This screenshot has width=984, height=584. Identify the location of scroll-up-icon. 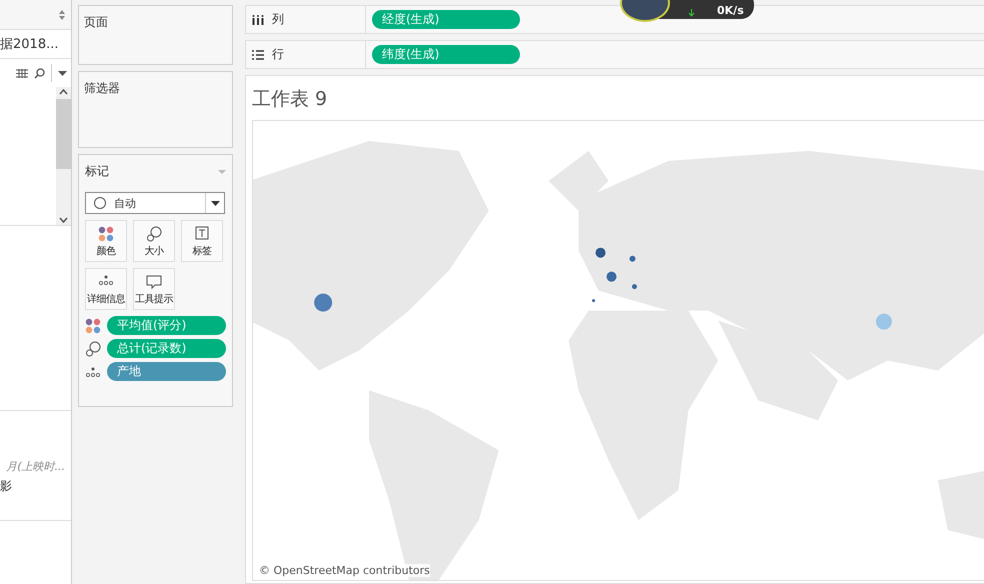
(63, 92).